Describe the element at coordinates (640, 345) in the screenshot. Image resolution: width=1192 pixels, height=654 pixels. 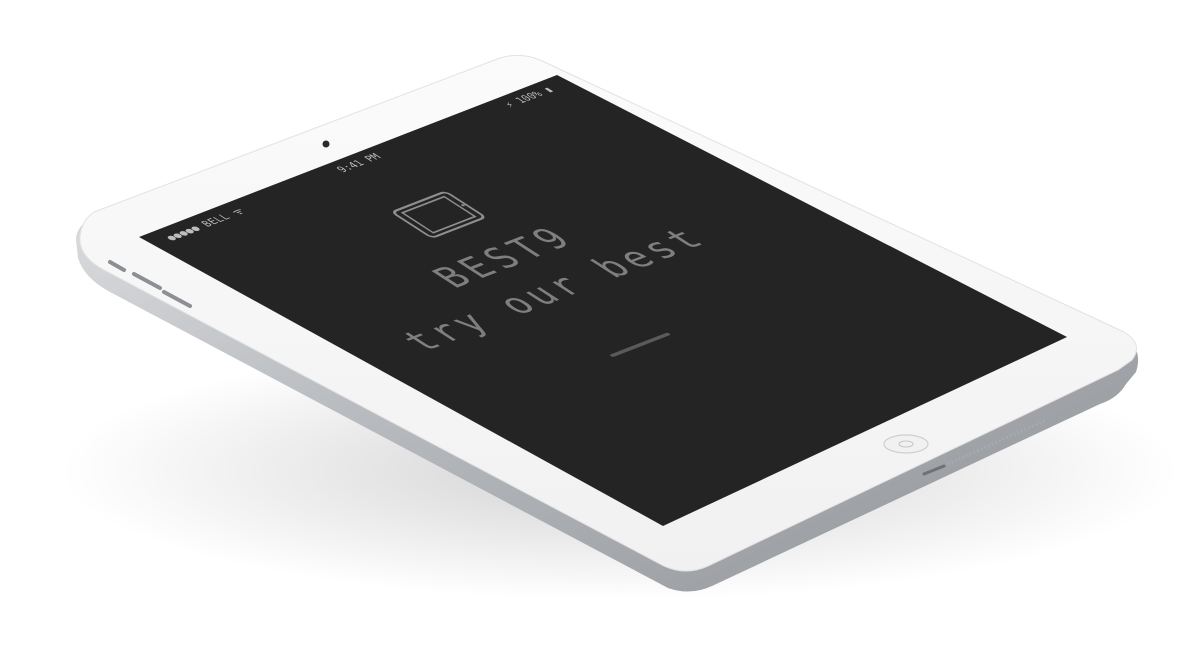
I see `page-indicator` at that location.